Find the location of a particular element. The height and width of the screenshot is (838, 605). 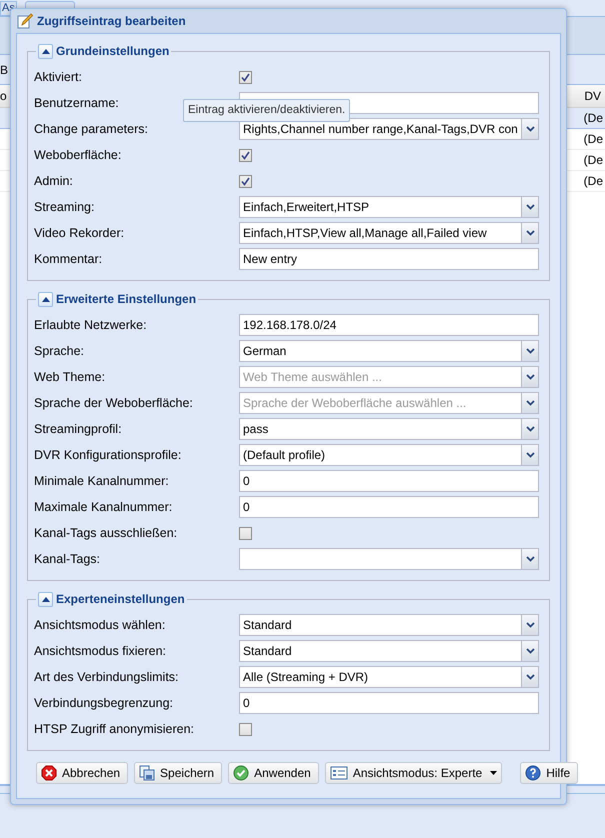

dropdown-field: Einfach,Erweitert,HTSP is located at coordinates (389, 207).